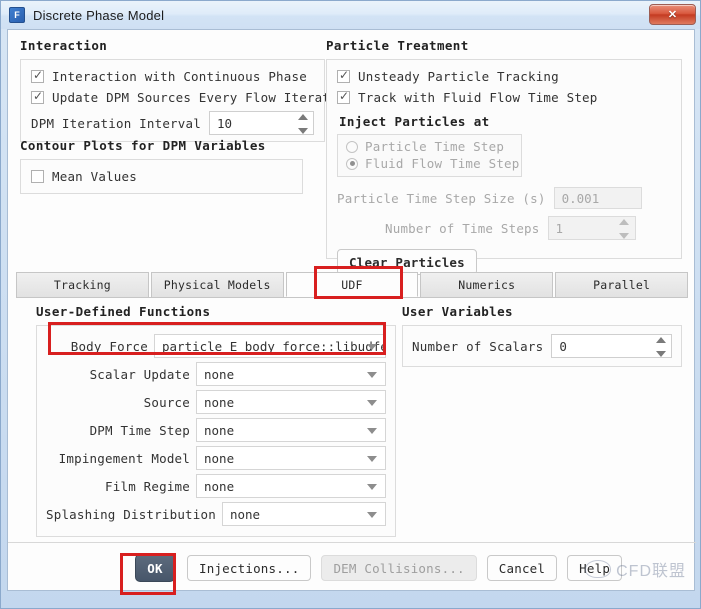 The image size is (701, 609). I want to click on udf-field-label: Body Force, so click(109, 346).